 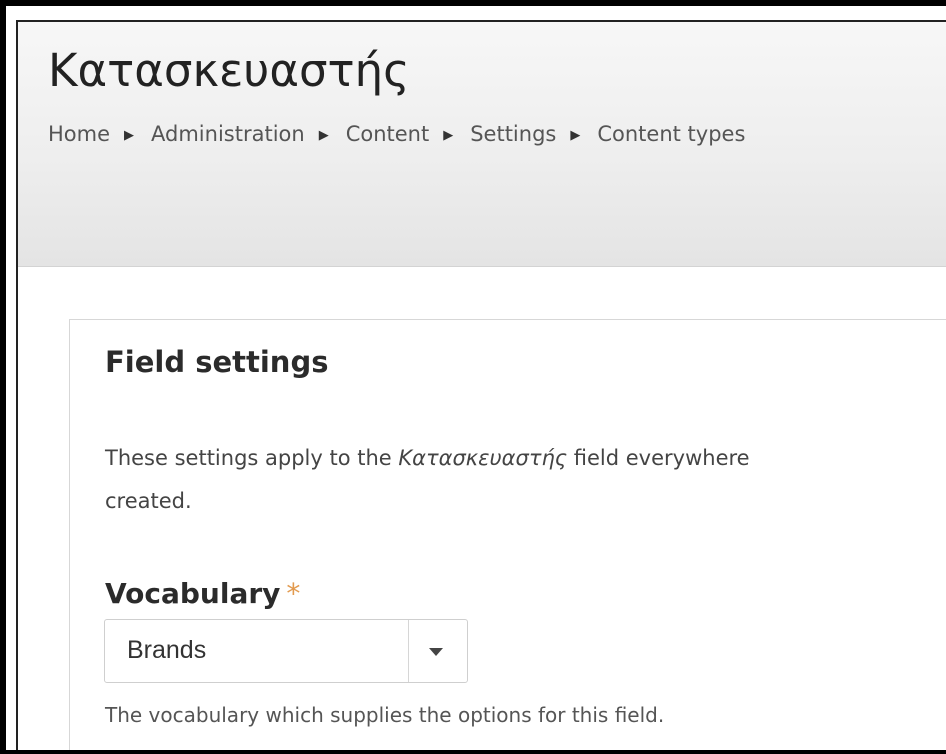 What do you see at coordinates (252, 458) in the screenshot?
I see `description-prefix: These settings apply to the` at bounding box center [252, 458].